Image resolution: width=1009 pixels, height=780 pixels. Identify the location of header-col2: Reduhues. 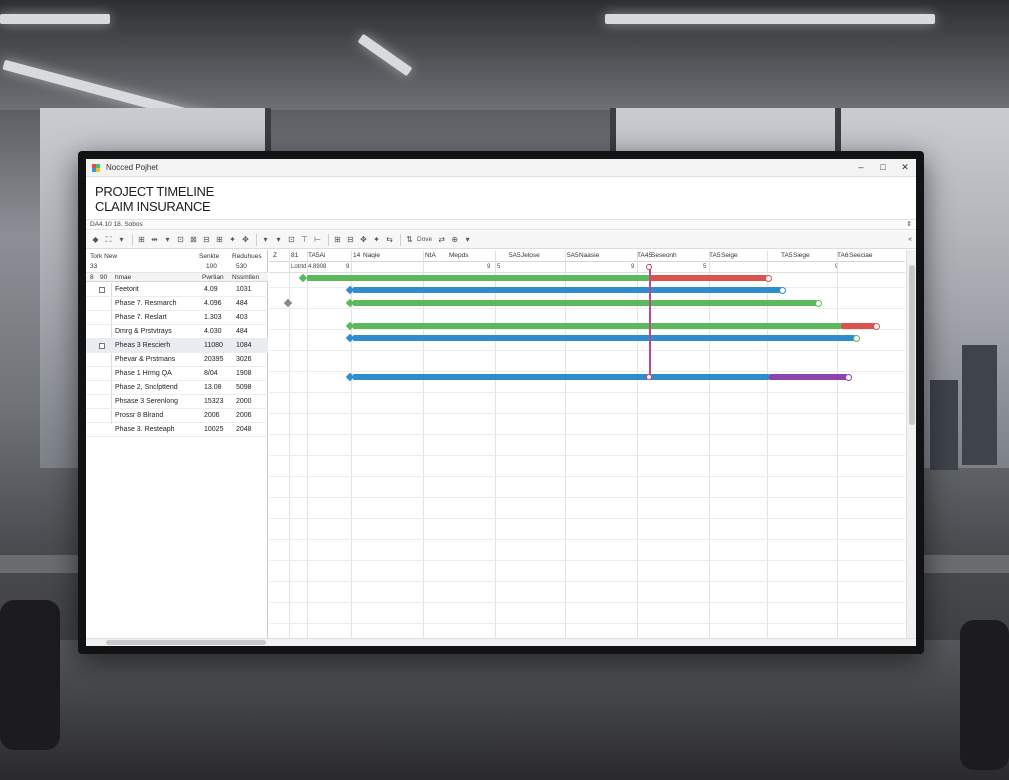
(247, 257).